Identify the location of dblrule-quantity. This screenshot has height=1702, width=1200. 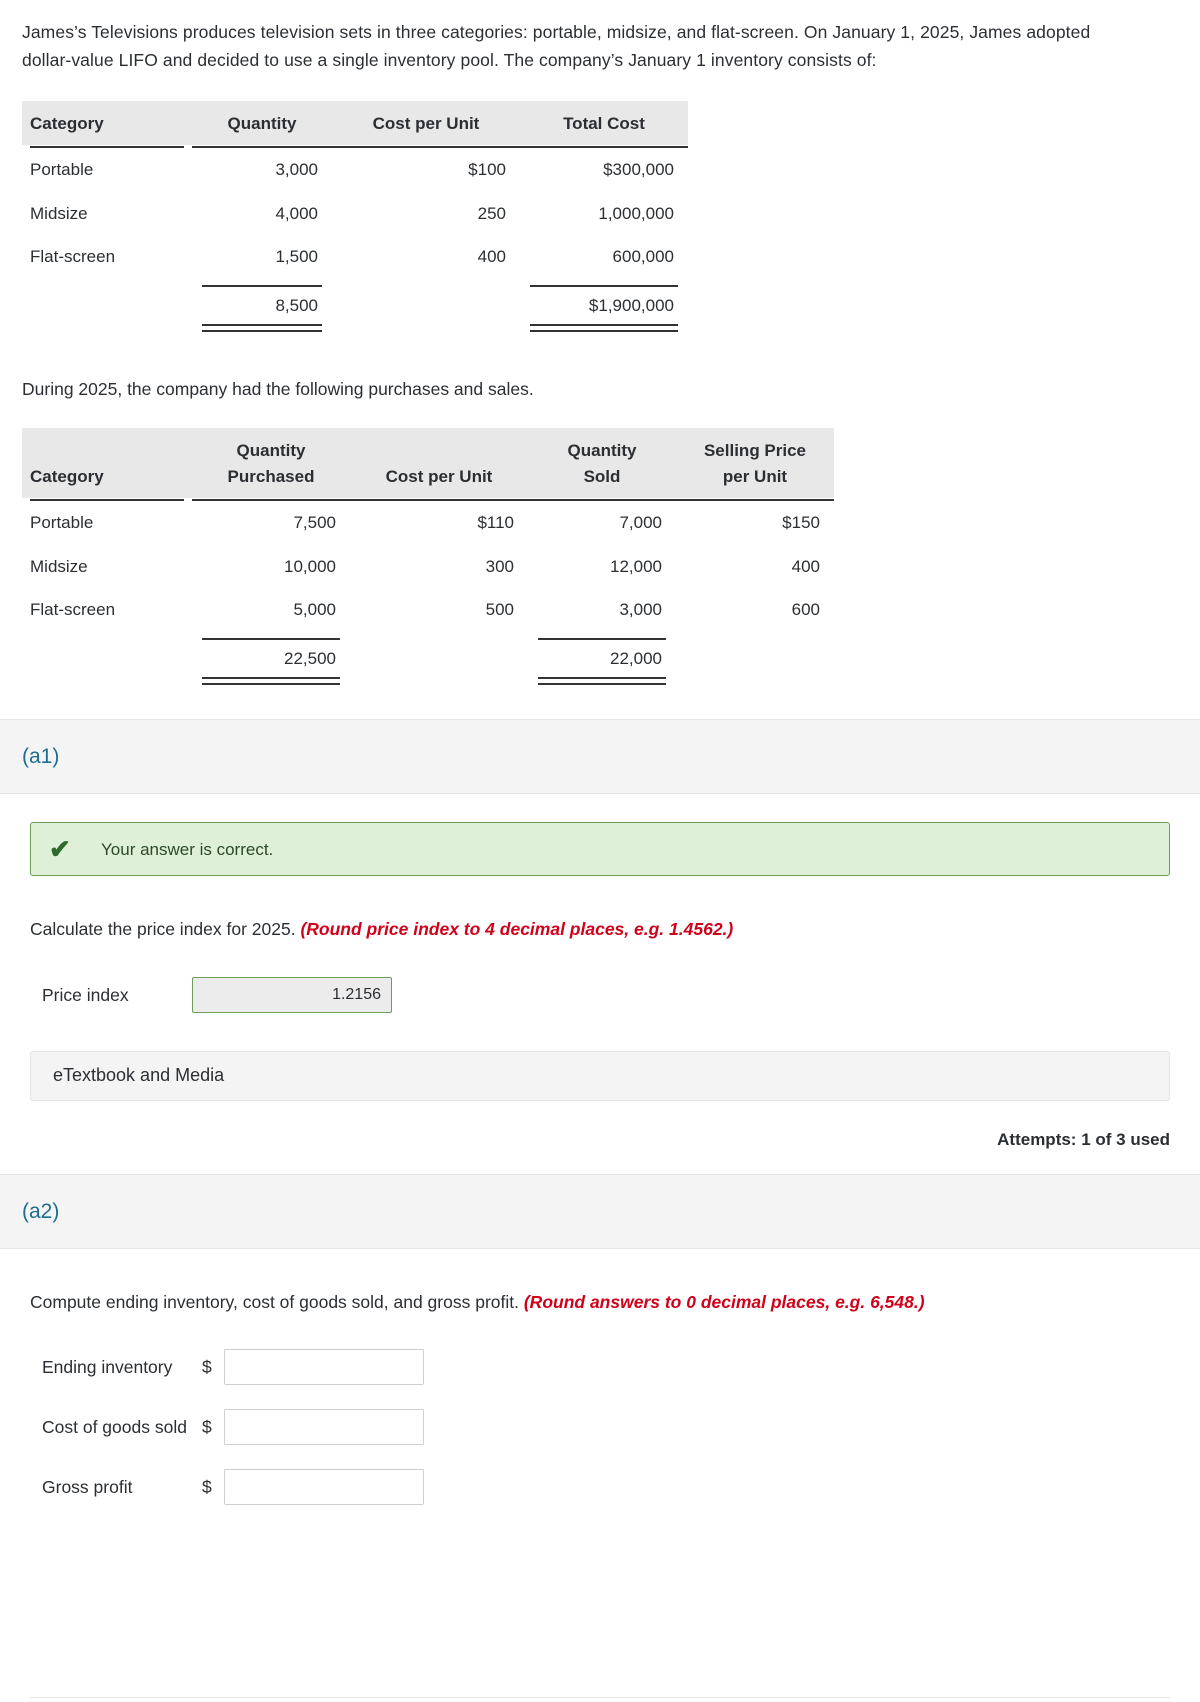
(262, 326).